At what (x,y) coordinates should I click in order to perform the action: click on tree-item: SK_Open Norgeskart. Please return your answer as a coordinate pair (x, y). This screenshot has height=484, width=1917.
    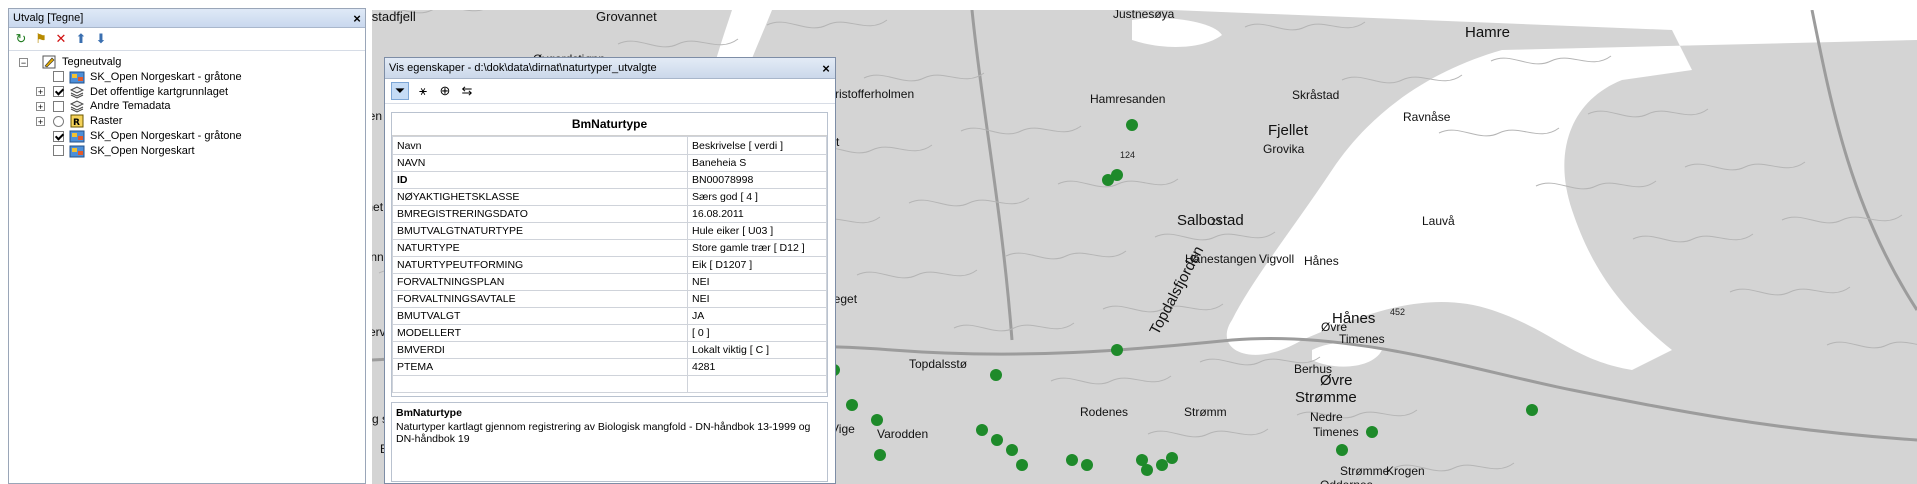
    Looking at the image, I should click on (115, 151).